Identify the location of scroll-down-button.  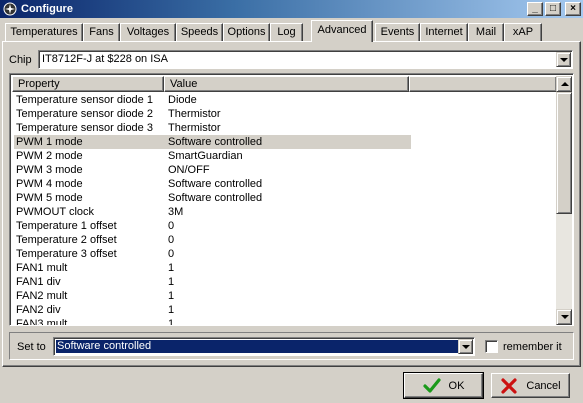
(564, 317).